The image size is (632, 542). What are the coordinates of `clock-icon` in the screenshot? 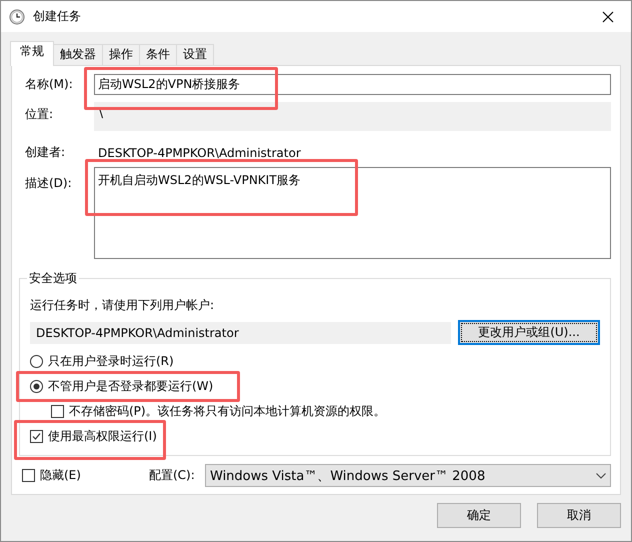 It's located at (17, 16).